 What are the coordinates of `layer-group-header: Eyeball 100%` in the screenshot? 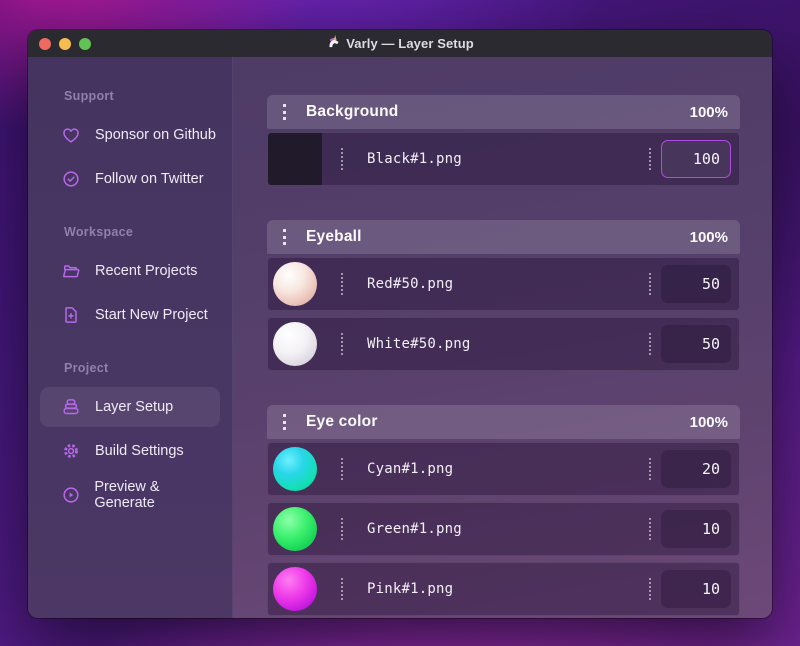 It's located at (503, 237).